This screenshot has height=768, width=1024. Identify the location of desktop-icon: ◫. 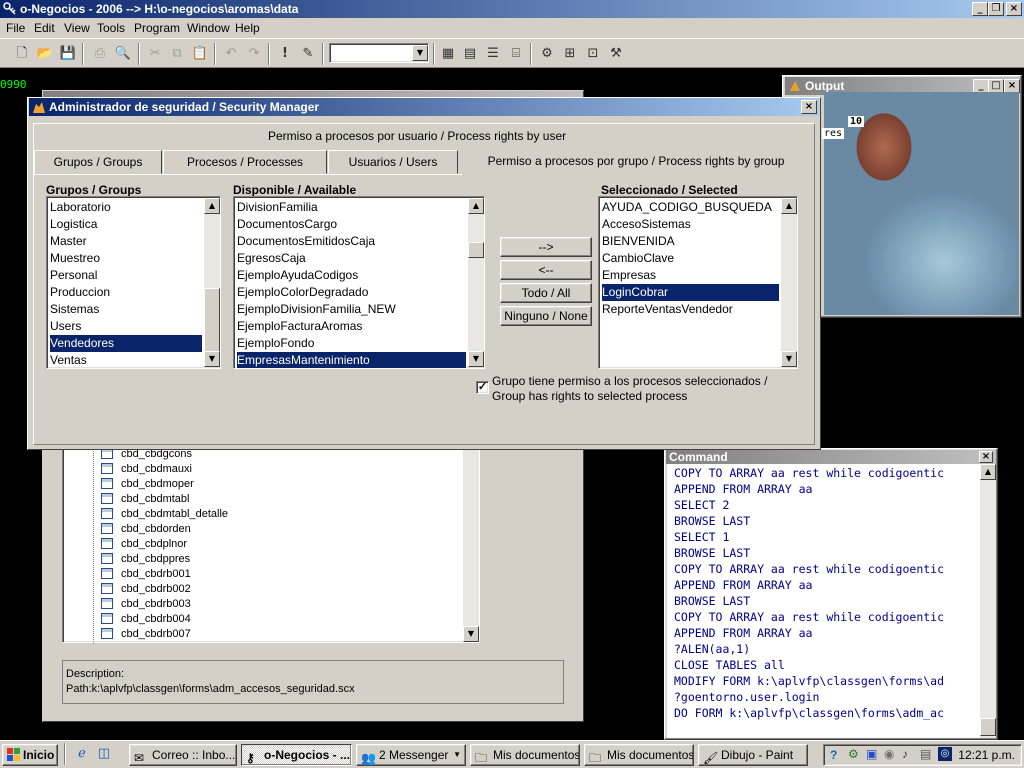
(104, 754).